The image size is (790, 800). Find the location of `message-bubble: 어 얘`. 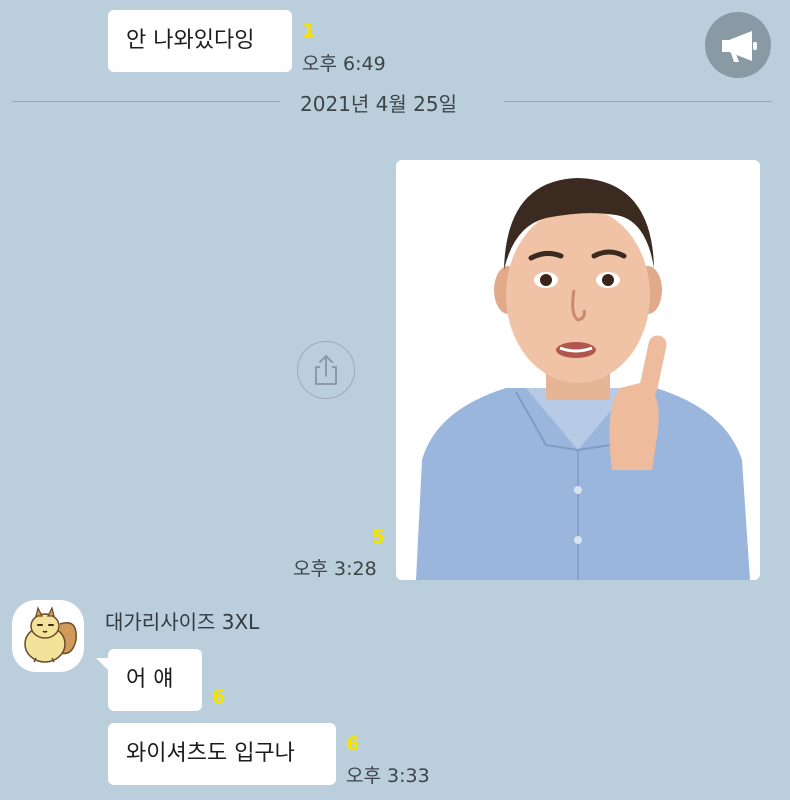

message-bubble: 어 얘 is located at coordinates (155, 680).